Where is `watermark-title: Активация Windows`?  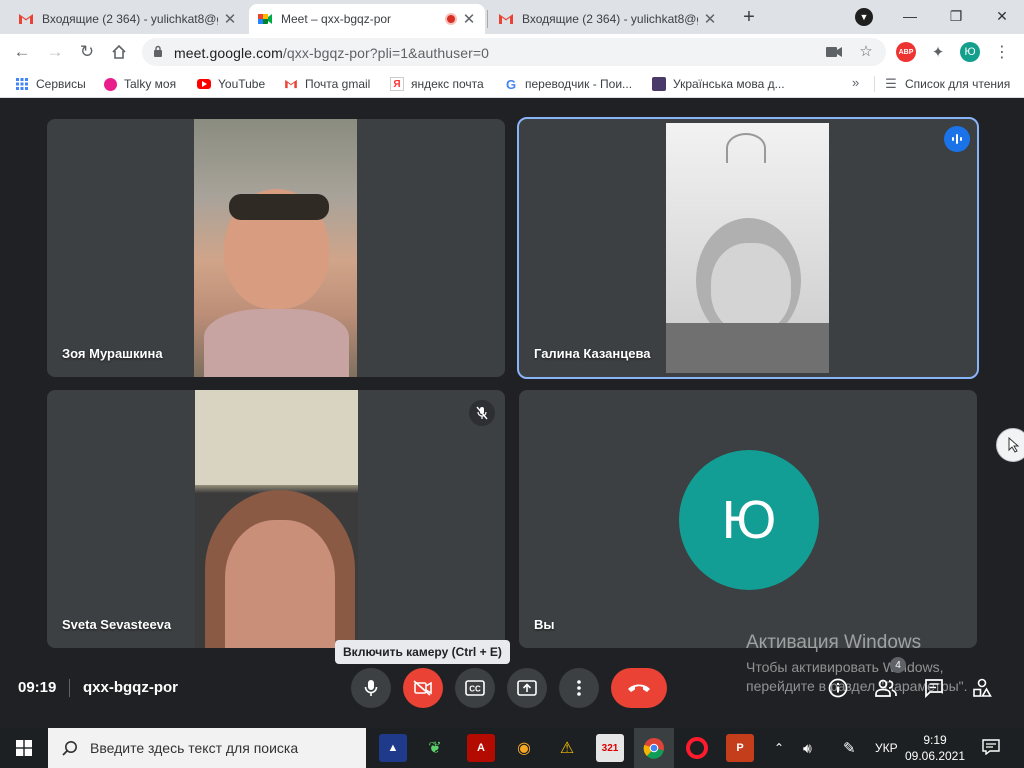 watermark-title: Активация Windows is located at coordinates (834, 642).